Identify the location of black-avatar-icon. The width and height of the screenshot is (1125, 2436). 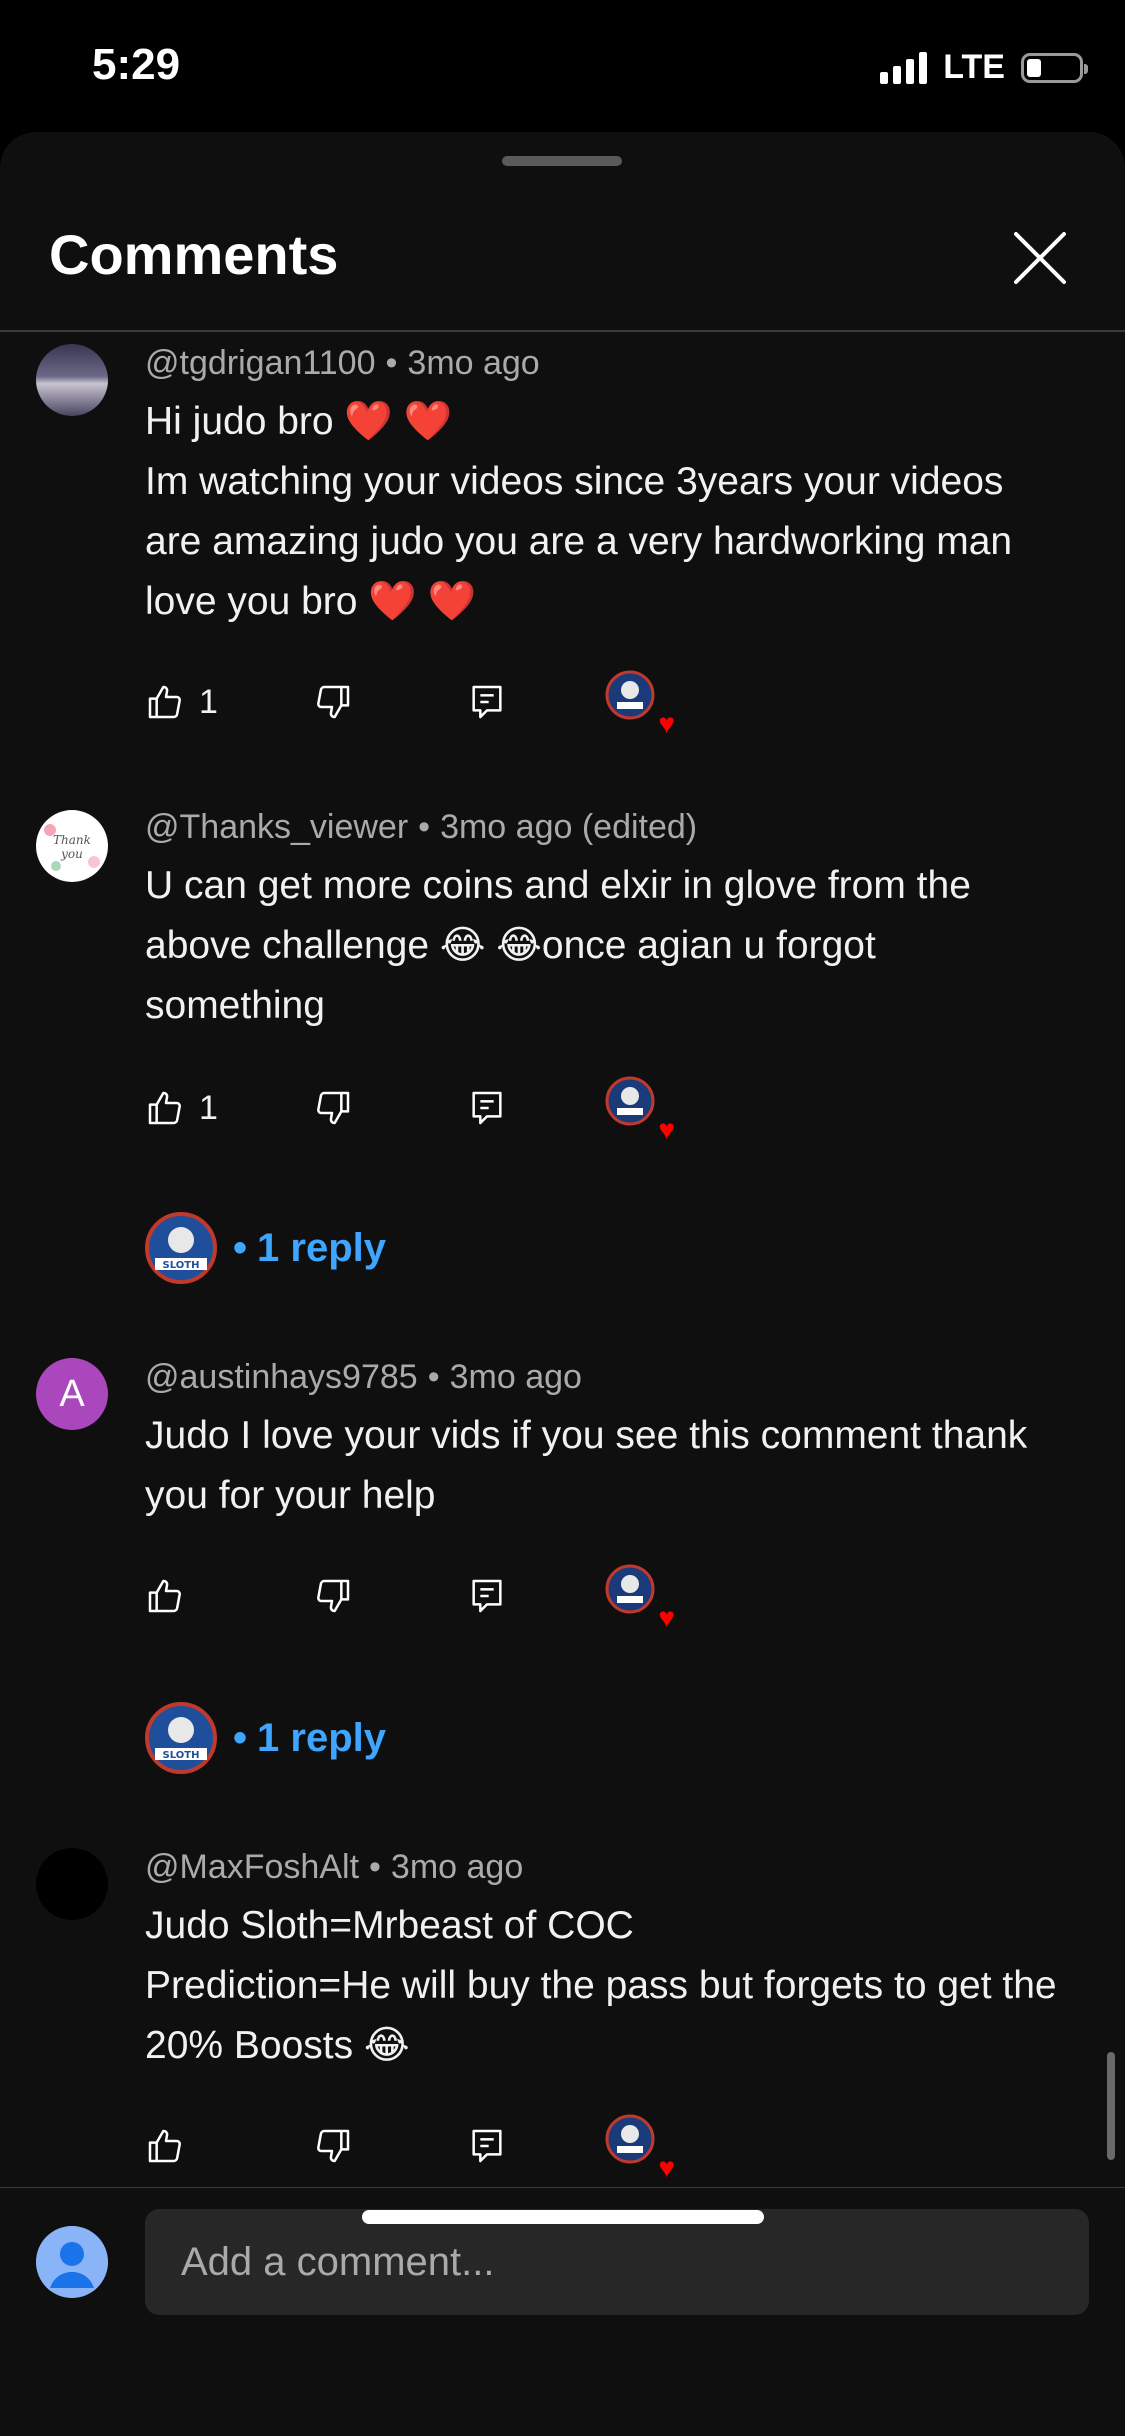
(72, 1884).